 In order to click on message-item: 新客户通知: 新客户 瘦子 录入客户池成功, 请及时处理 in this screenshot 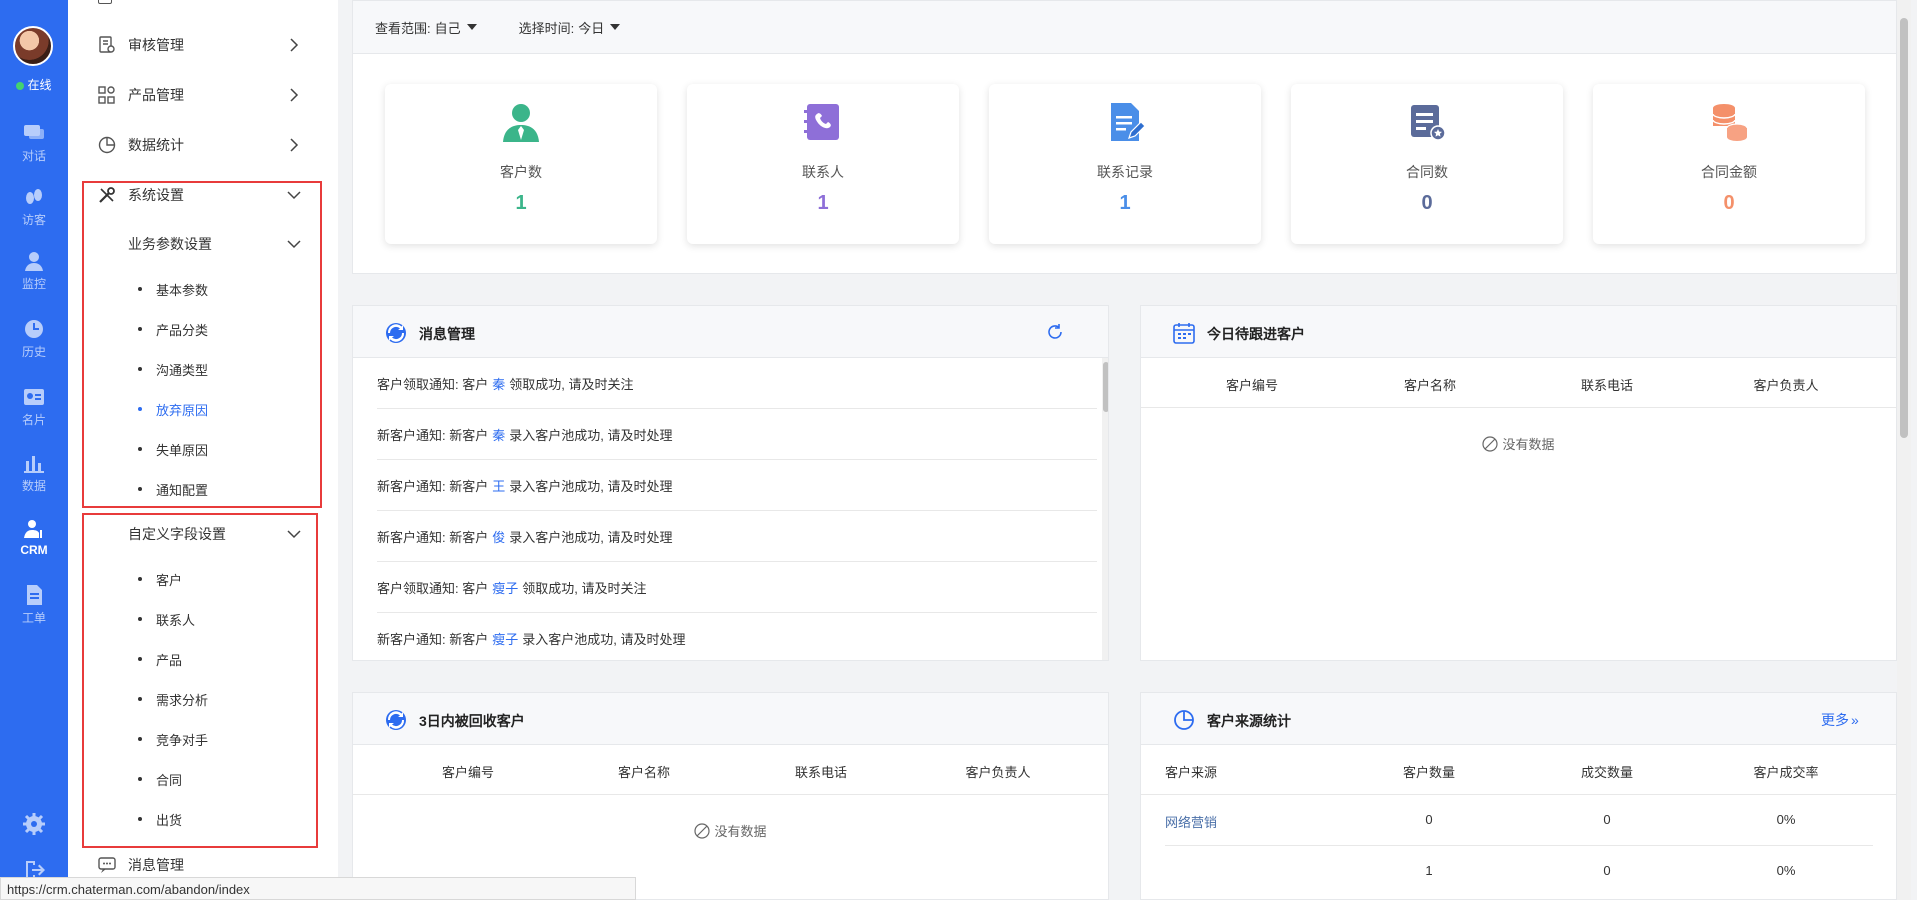, I will do `click(737, 636)`.